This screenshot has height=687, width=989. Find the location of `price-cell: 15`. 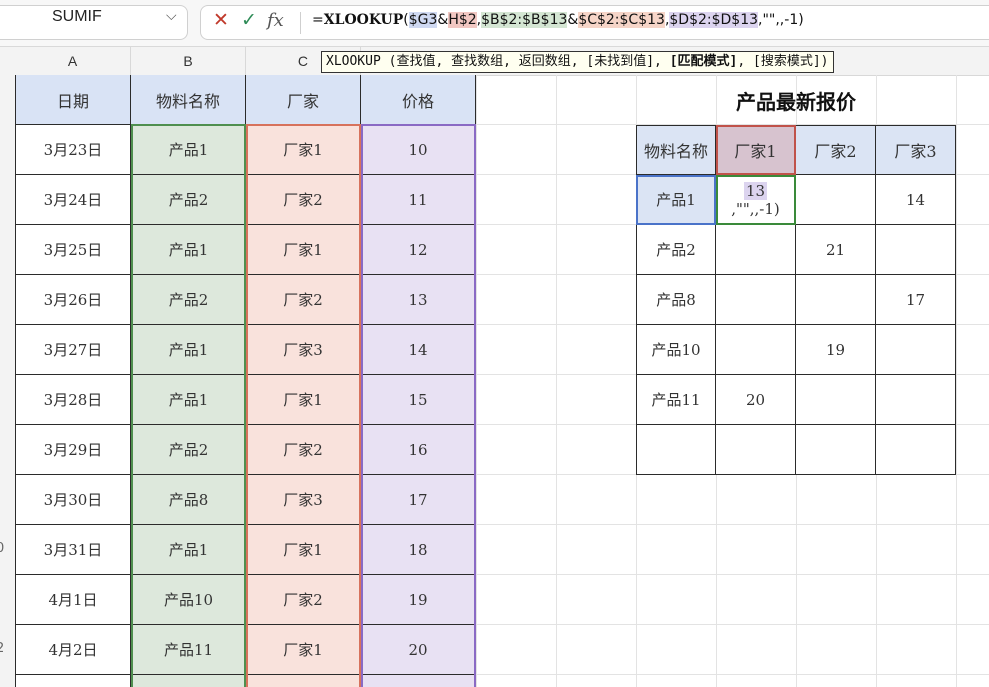

price-cell: 15 is located at coordinates (418, 400).